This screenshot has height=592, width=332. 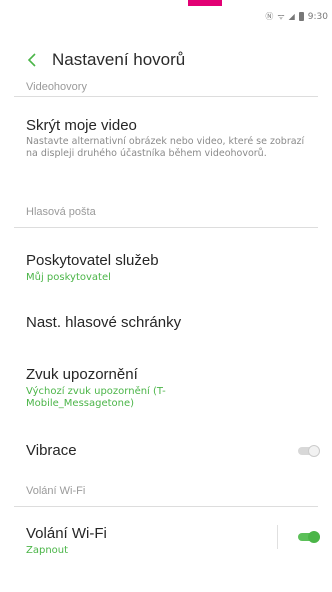 What do you see at coordinates (51, 450) in the screenshot?
I see `setting-title: Vibrace` at bounding box center [51, 450].